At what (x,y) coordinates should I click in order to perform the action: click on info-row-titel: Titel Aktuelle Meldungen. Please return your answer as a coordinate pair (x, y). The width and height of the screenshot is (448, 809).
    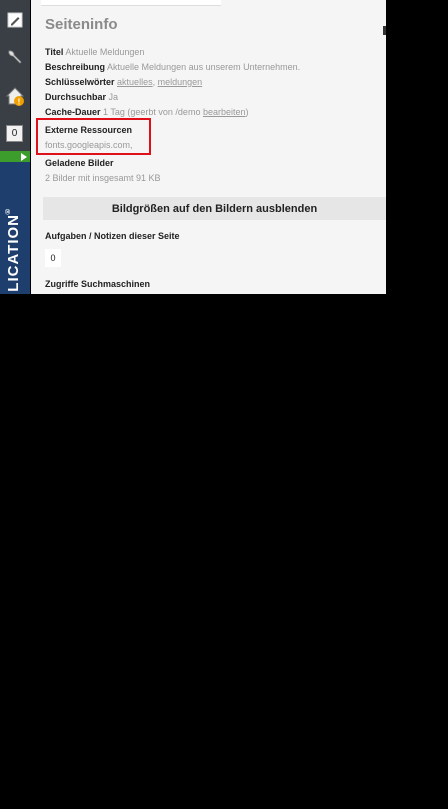
    Looking at the image, I should click on (95, 52).